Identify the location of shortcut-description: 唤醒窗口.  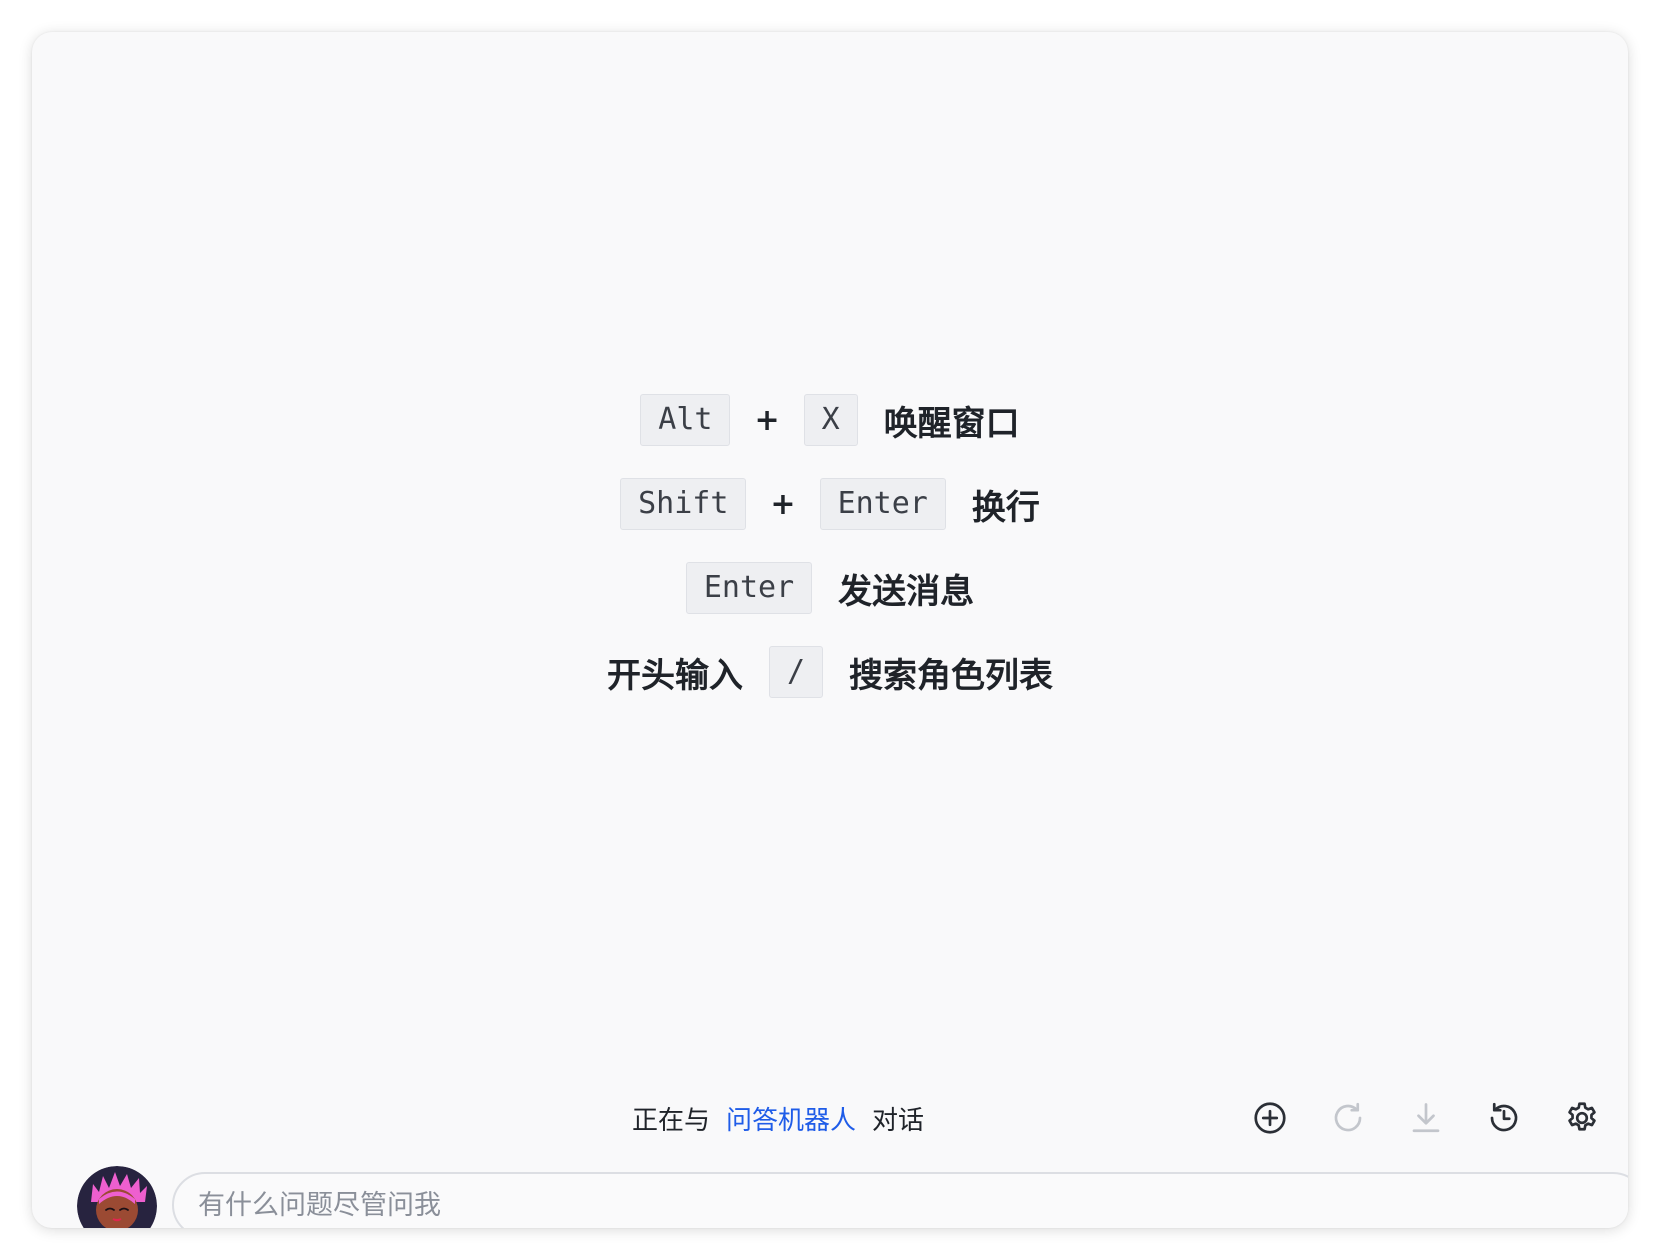
(951, 423).